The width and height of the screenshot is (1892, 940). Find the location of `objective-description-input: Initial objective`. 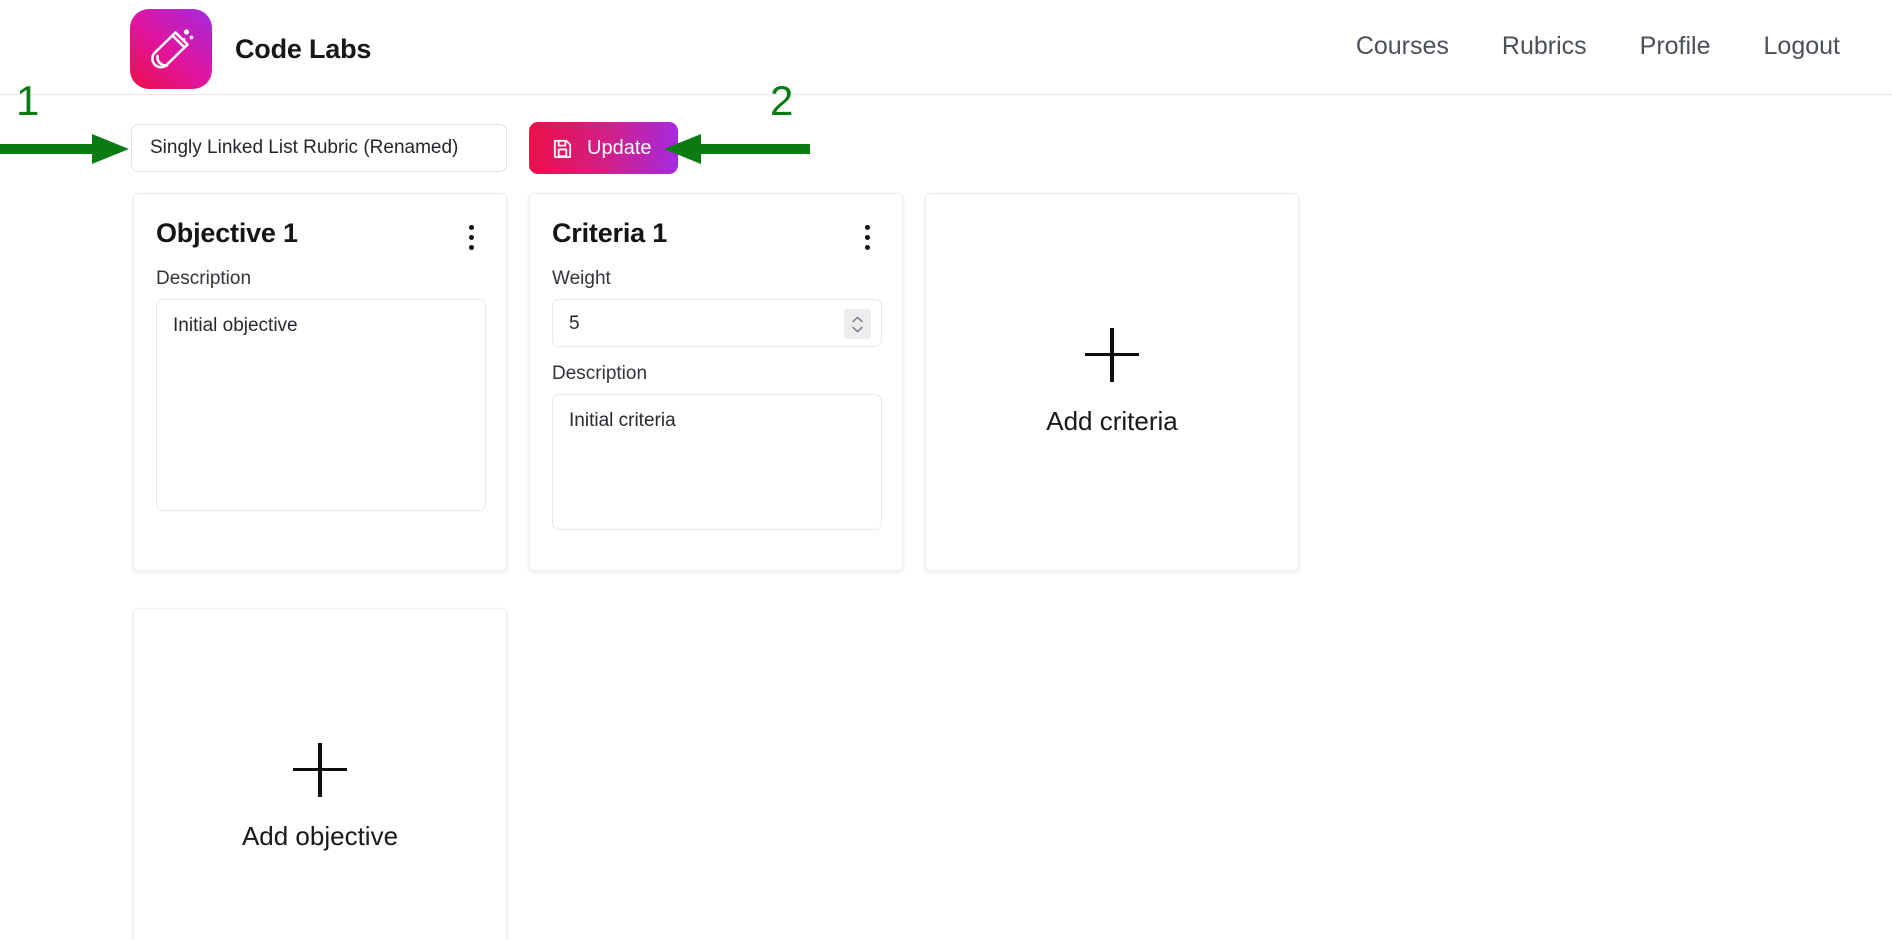

objective-description-input: Initial objective is located at coordinates (321, 405).